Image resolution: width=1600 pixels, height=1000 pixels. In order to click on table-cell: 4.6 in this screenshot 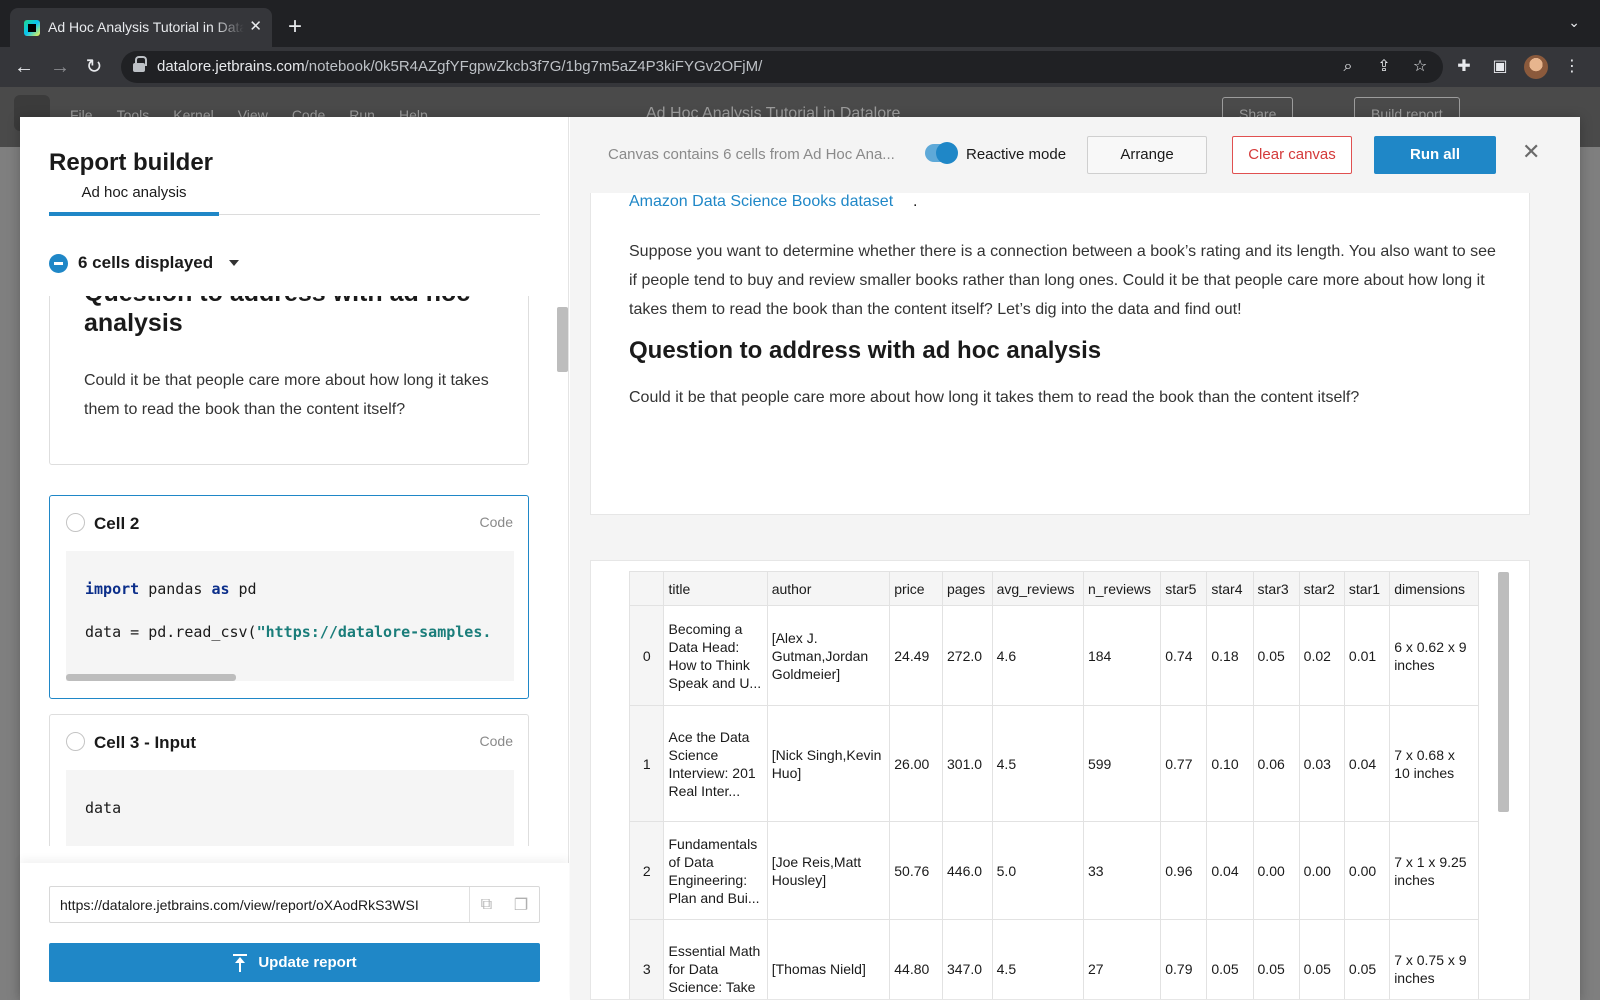, I will do `click(1037, 655)`.